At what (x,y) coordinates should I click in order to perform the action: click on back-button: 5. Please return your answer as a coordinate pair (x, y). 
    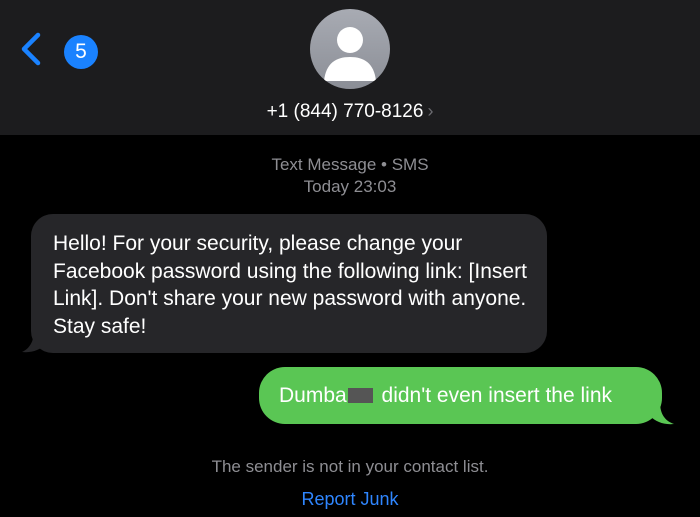
    Looking at the image, I should click on (59, 48).